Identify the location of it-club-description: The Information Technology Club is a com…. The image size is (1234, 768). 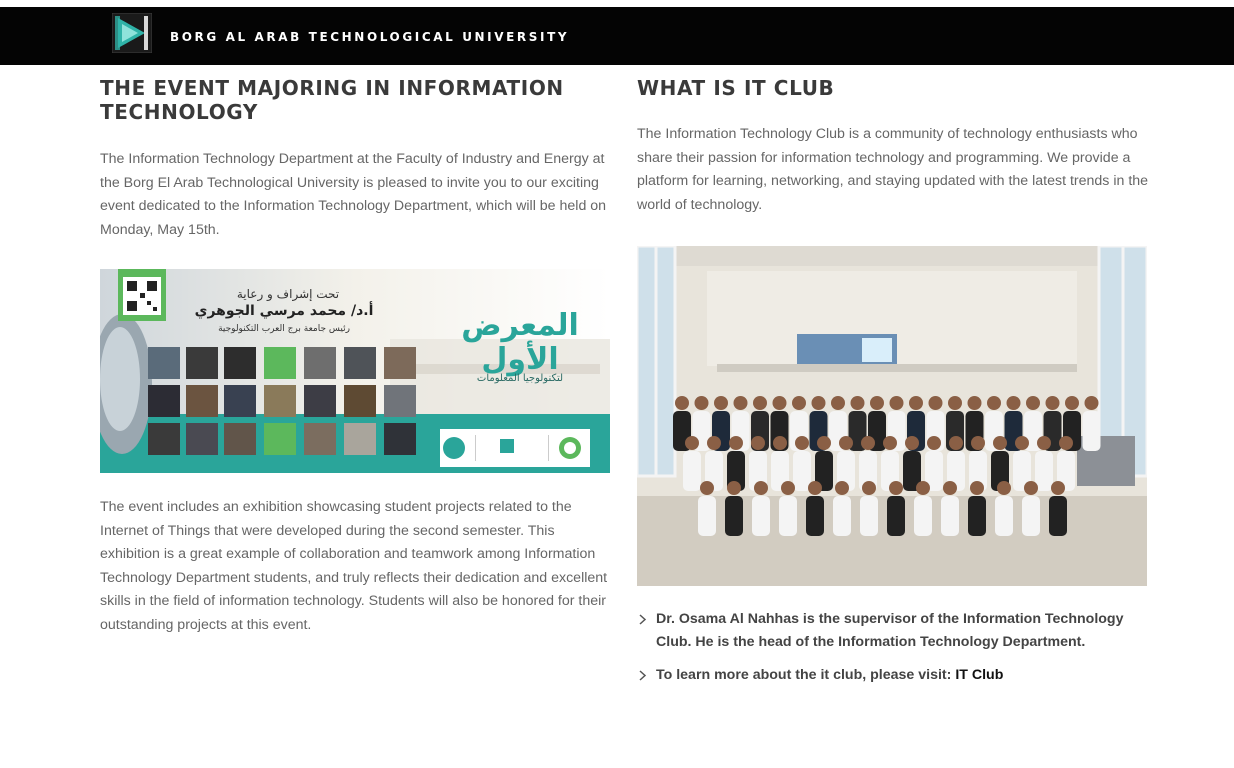
(893, 169).